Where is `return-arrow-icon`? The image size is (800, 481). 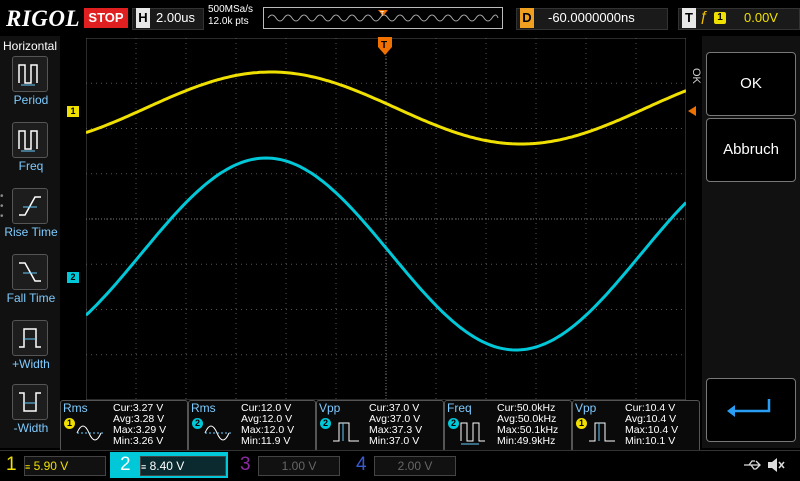
return-arrow-icon is located at coordinates (749, 408).